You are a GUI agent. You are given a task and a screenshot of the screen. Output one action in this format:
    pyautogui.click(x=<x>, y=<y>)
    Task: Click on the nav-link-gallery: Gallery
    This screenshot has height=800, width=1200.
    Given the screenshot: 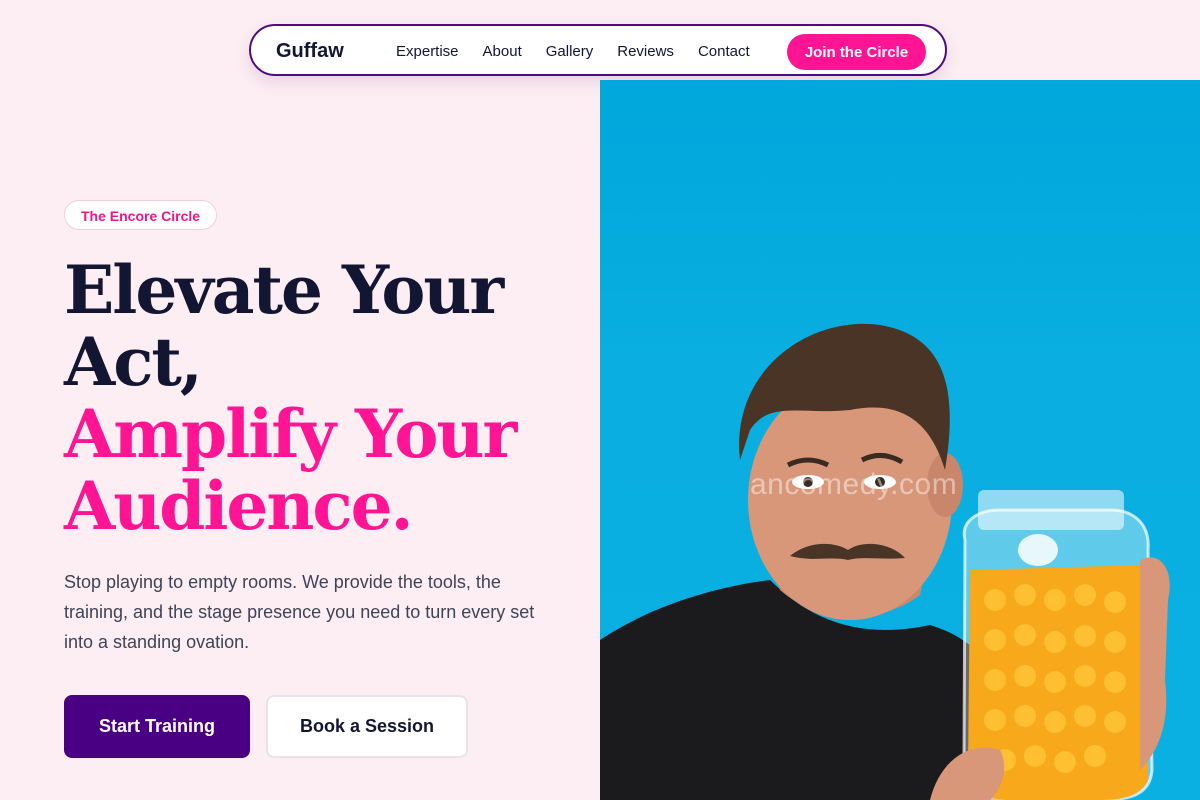 What is the action you would take?
    pyautogui.click(x=570, y=51)
    